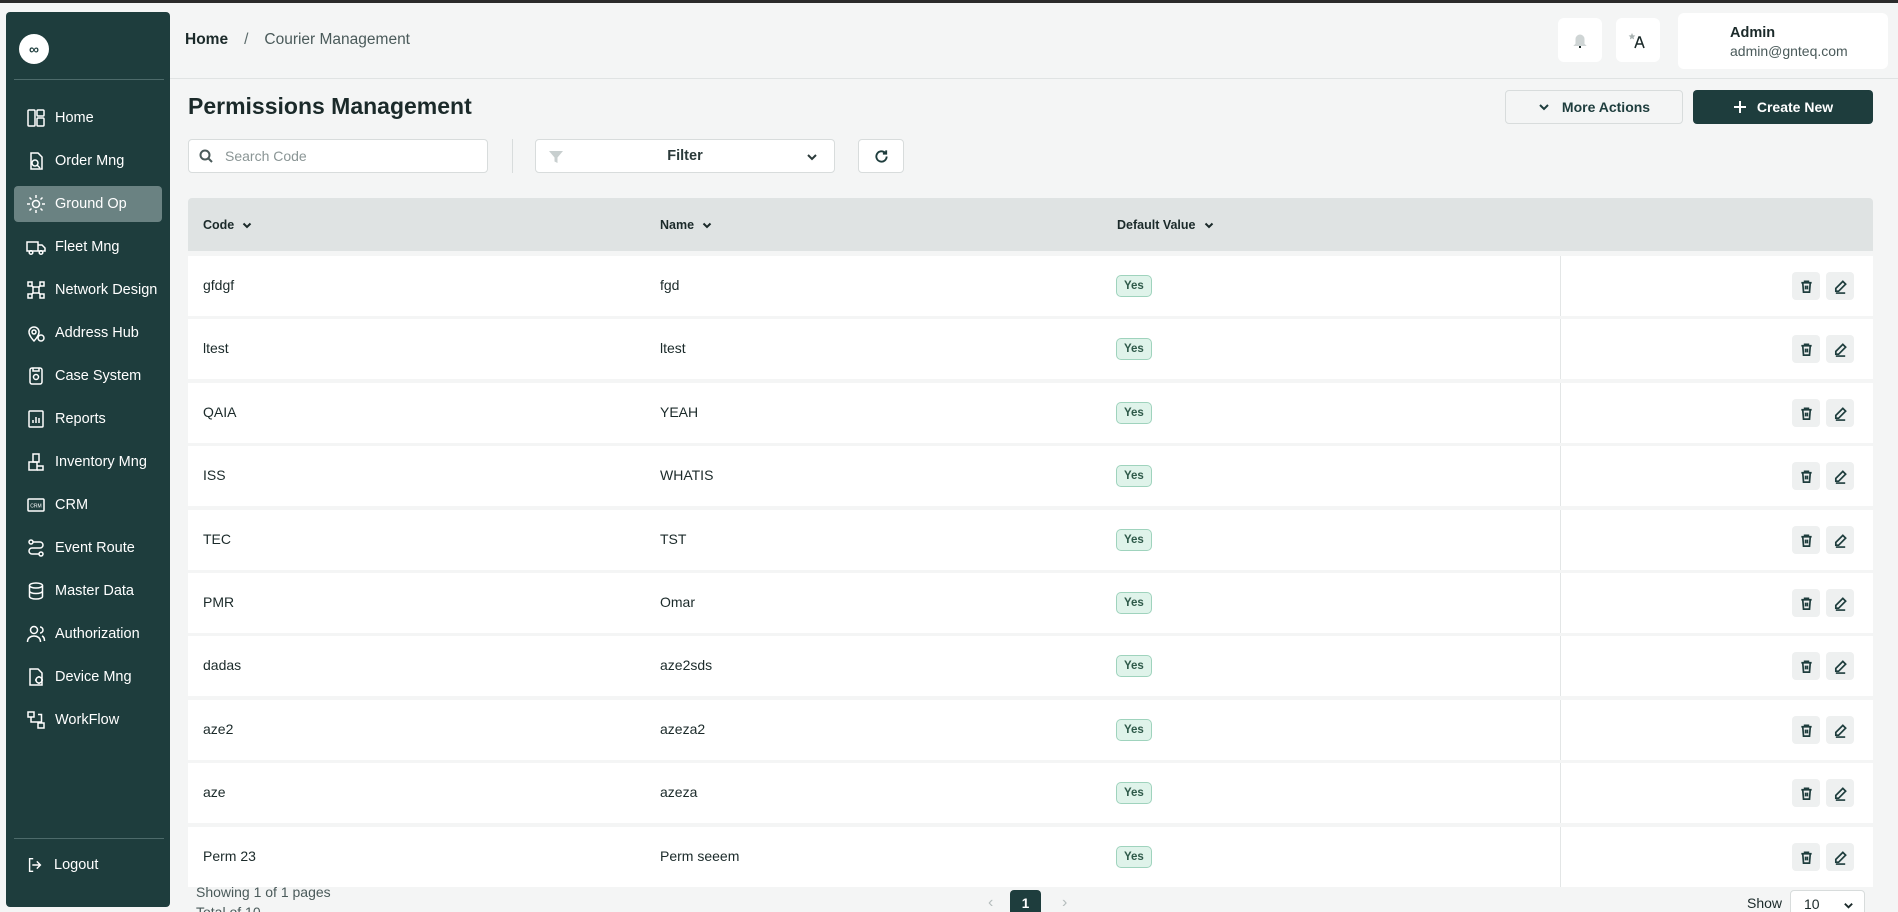 The image size is (1898, 912). What do you see at coordinates (74, 118) in the screenshot?
I see `sidebar-item-label: Home` at bounding box center [74, 118].